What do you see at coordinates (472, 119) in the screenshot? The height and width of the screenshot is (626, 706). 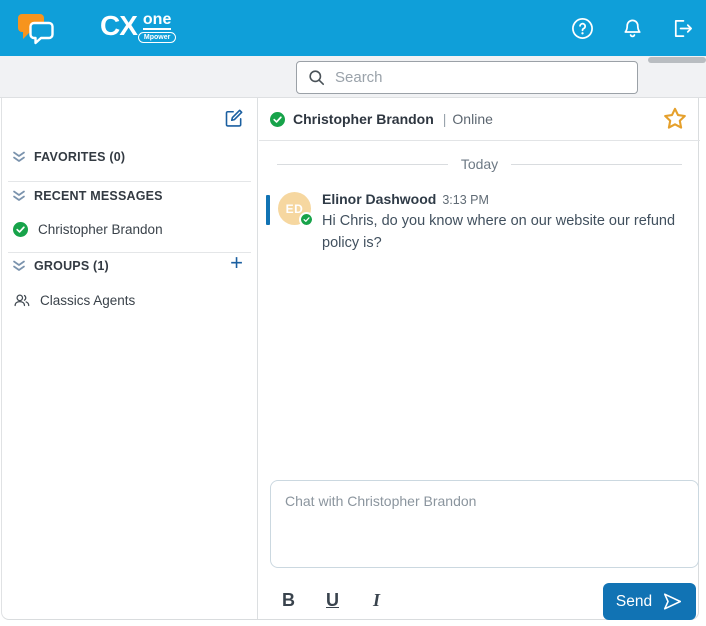 I see `chat-contact-status: Online` at bounding box center [472, 119].